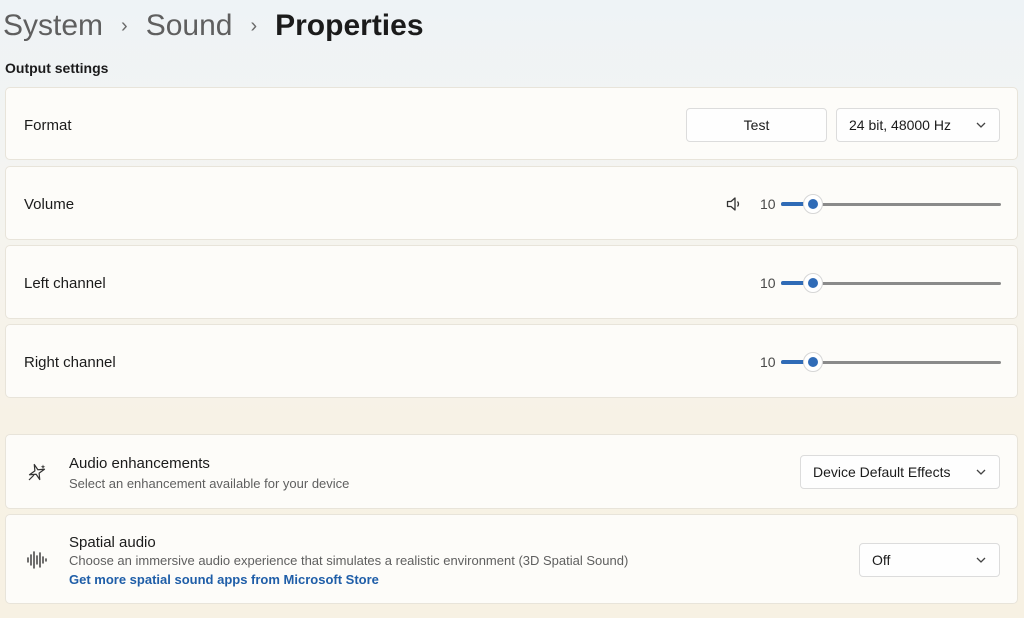  What do you see at coordinates (891, 204) in the screenshot?
I see `volume-slider` at bounding box center [891, 204].